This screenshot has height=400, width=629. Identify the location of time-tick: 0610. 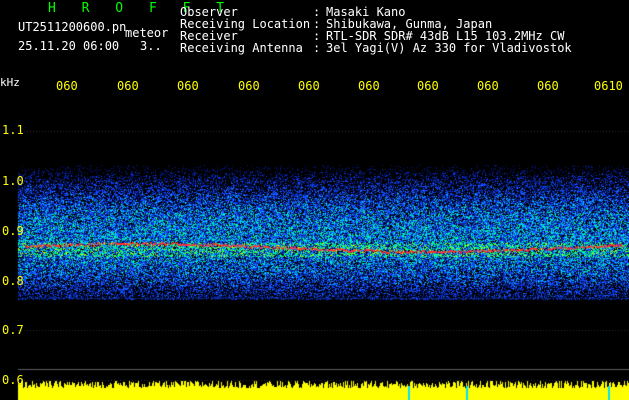
(608, 86).